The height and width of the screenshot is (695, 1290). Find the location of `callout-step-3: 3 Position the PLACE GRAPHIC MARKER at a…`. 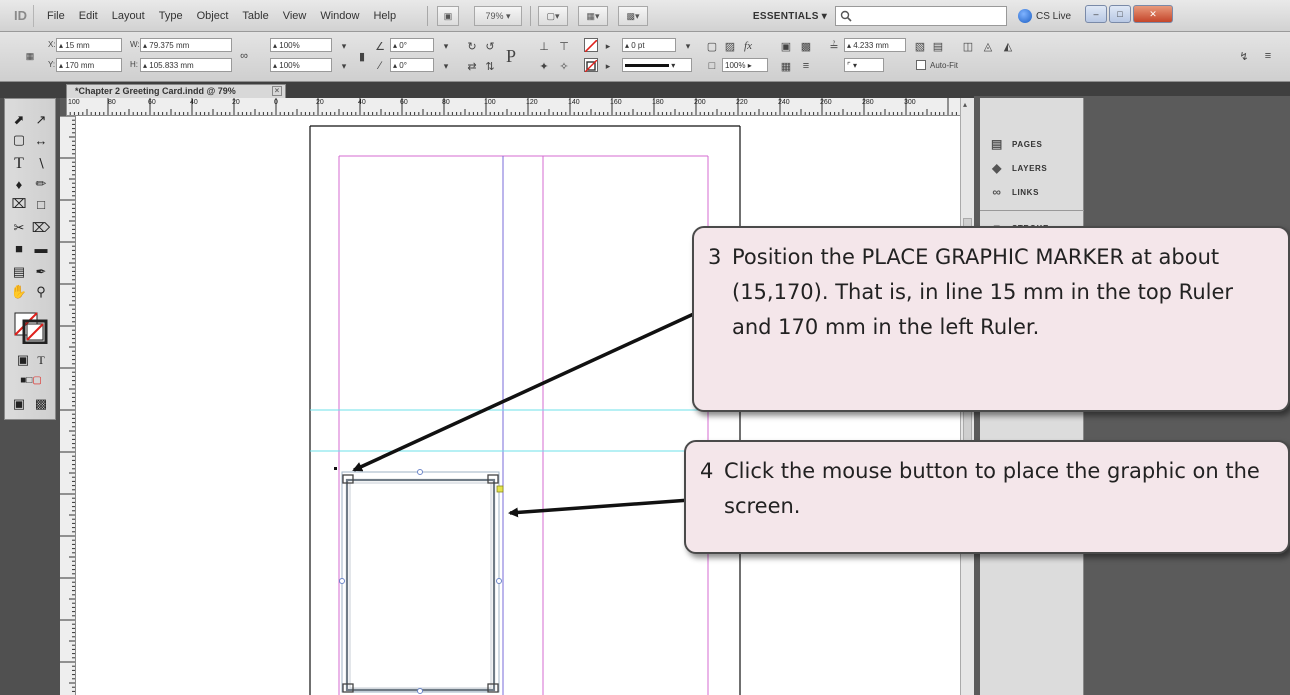

callout-step-3: 3 Position the PLACE GRAPHIC MARKER at a… is located at coordinates (991, 319).